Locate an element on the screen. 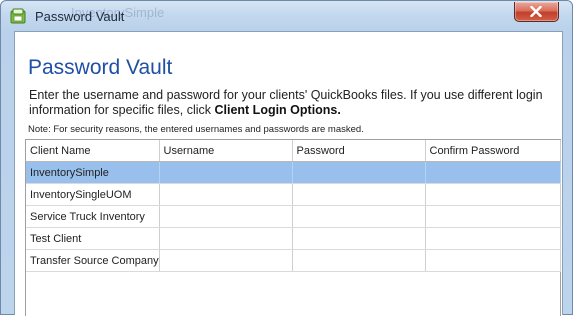 The height and width of the screenshot is (316, 573). table-row: Test Client is located at coordinates (293, 238).